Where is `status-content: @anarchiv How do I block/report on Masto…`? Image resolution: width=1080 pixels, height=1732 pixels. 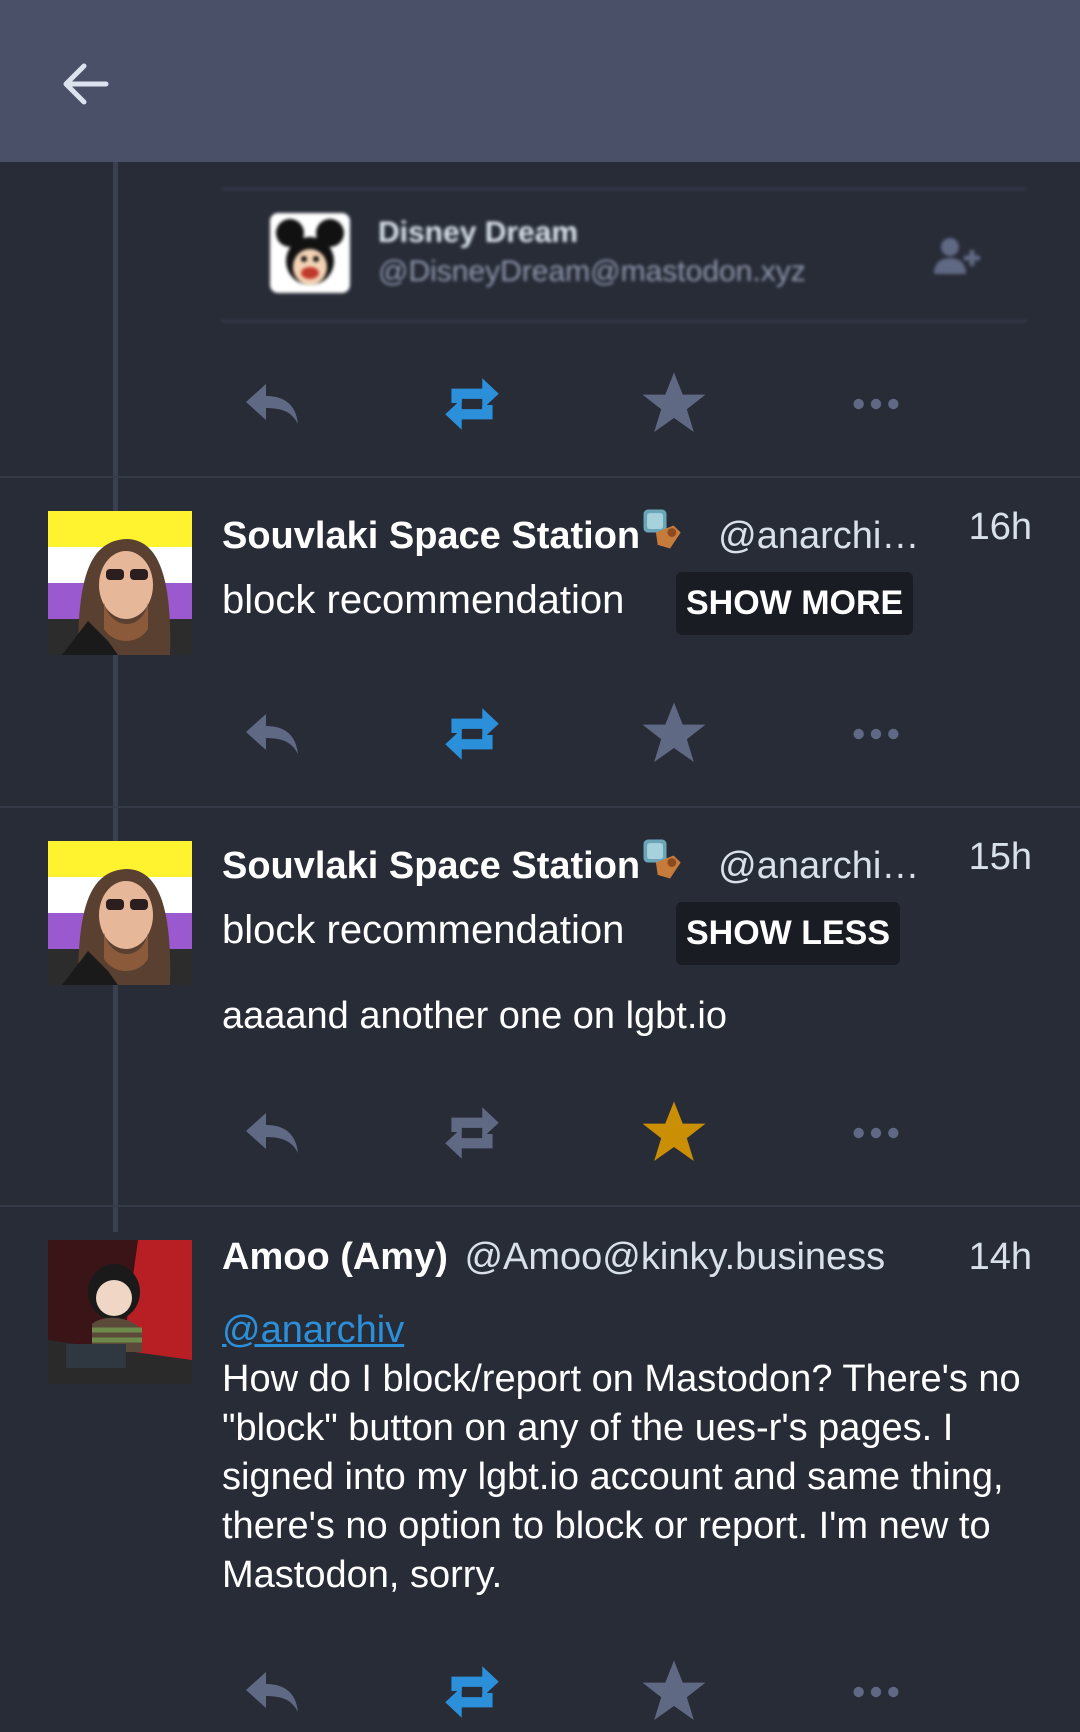
status-content: @anarchiv How do I block/report on Masto… is located at coordinates (627, 1453).